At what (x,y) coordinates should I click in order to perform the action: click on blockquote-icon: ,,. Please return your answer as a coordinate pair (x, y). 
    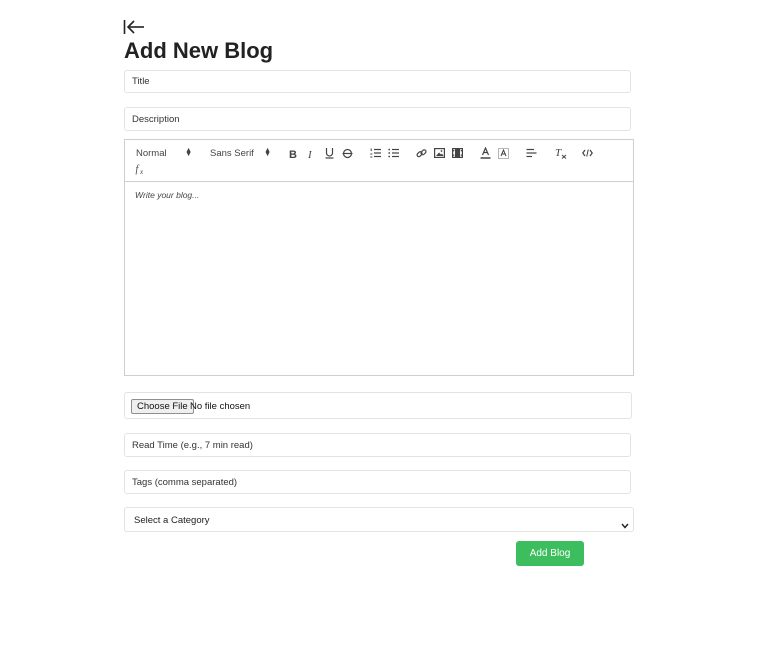
    Looking at the image, I should click on (195, 169).